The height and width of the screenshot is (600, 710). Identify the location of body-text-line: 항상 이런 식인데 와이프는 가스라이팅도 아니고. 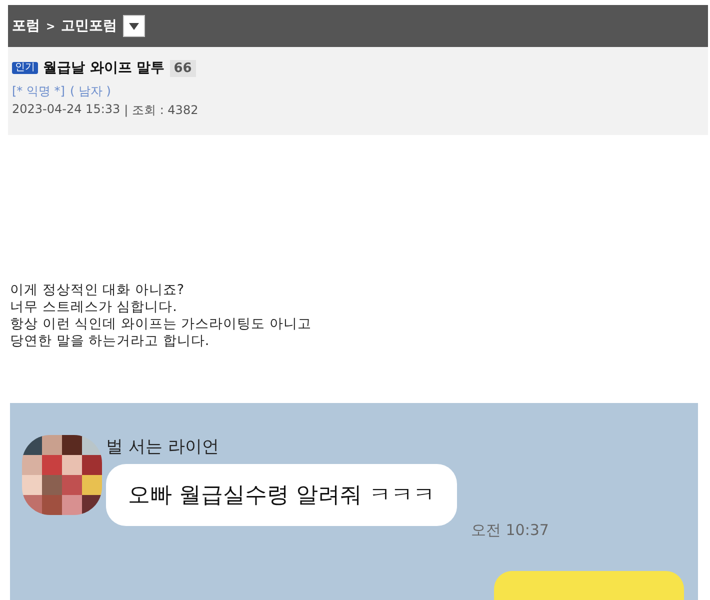
(161, 324).